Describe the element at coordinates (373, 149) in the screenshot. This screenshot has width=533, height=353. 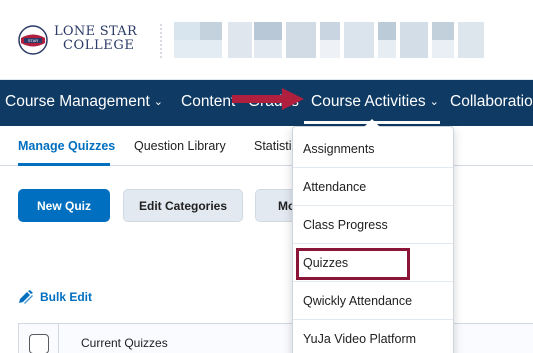
I see `menu-item-assignments: Assignments` at that location.